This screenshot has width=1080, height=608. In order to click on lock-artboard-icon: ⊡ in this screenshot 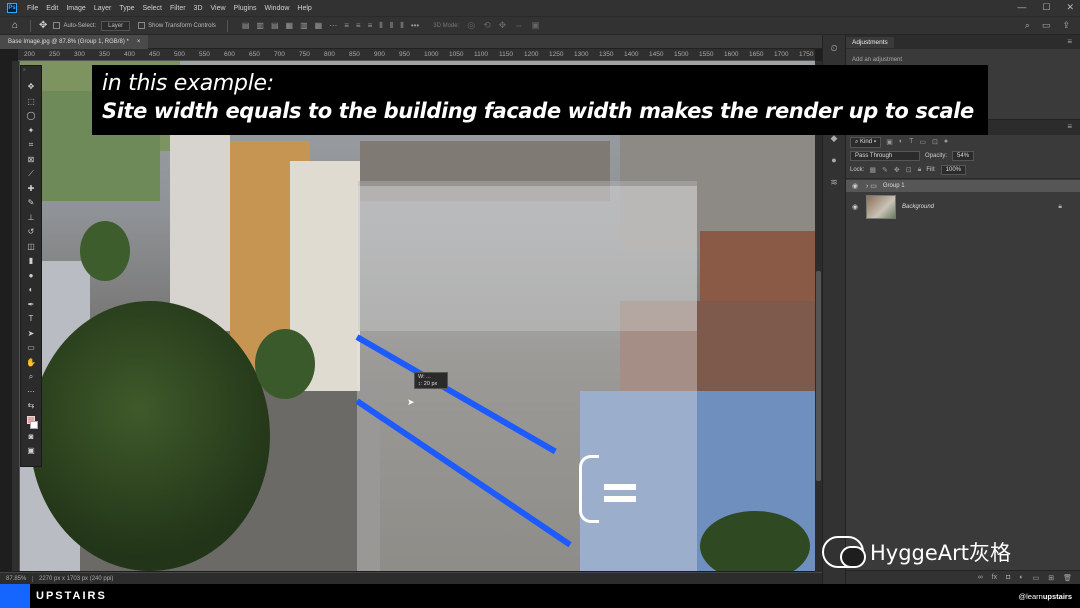, I will do `click(909, 170)`.